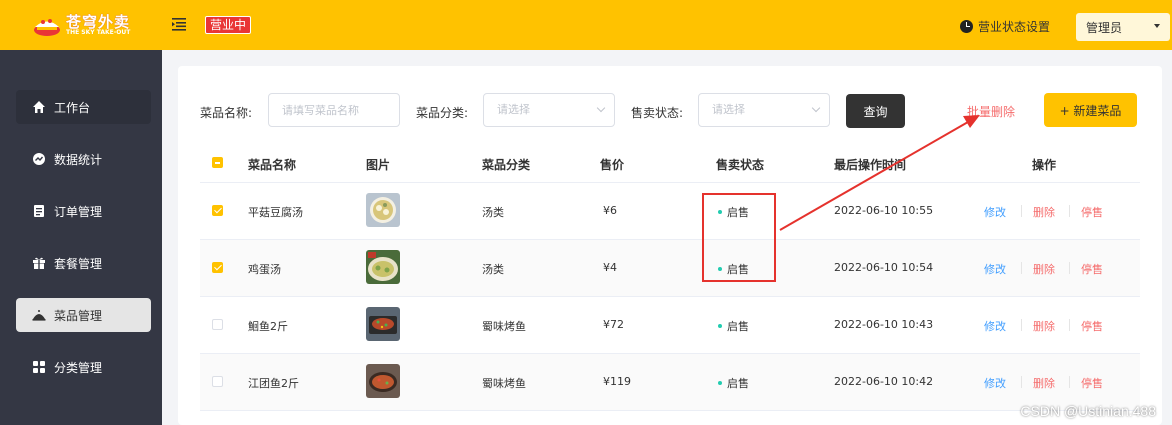  I want to click on column-header-price: 售价, so click(612, 165).